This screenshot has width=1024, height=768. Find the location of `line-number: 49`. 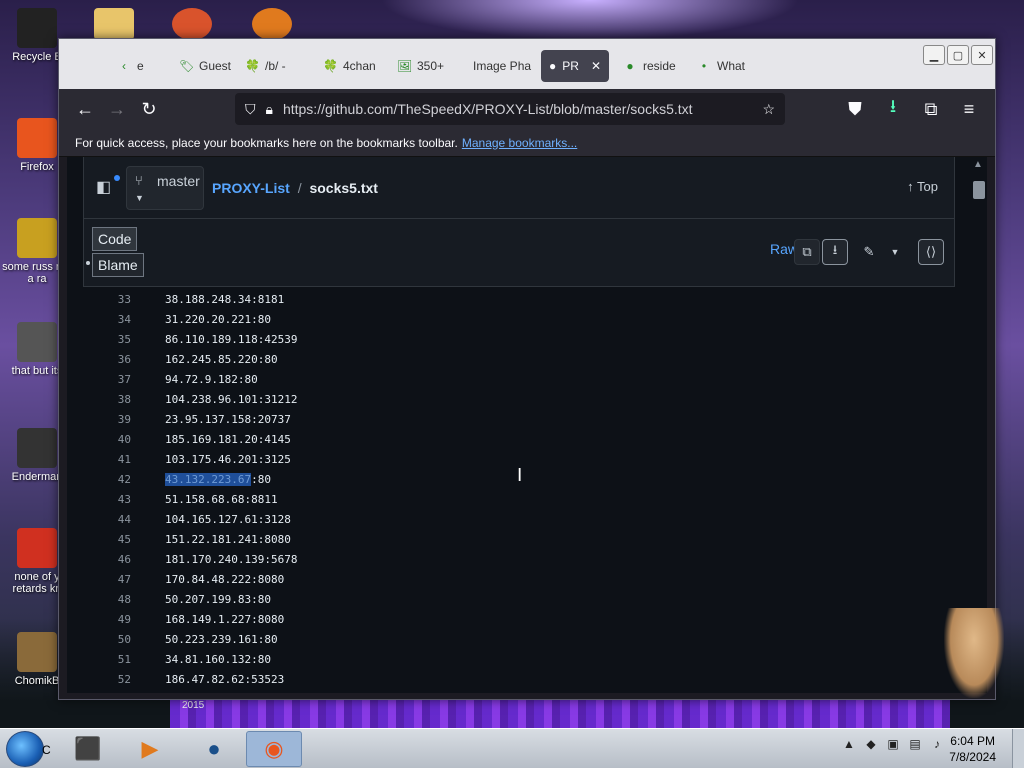

line-number: 49 is located at coordinates (107, 619).